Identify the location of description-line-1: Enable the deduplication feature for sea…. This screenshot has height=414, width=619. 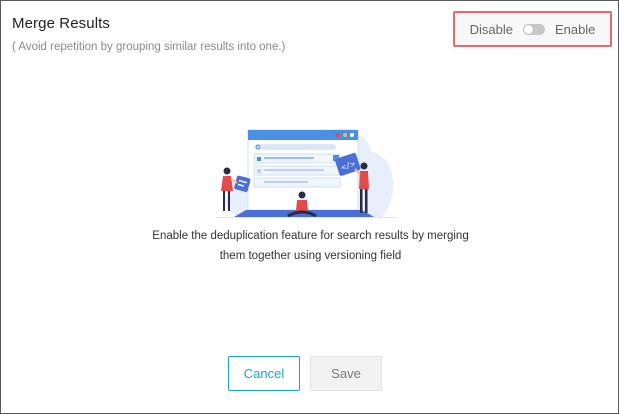
(310, 236).